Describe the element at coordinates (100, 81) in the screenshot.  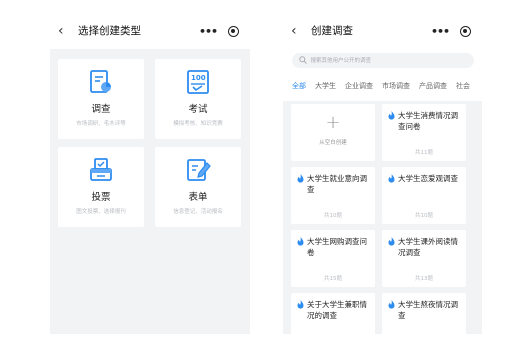
I see `survey-icon` at that location.